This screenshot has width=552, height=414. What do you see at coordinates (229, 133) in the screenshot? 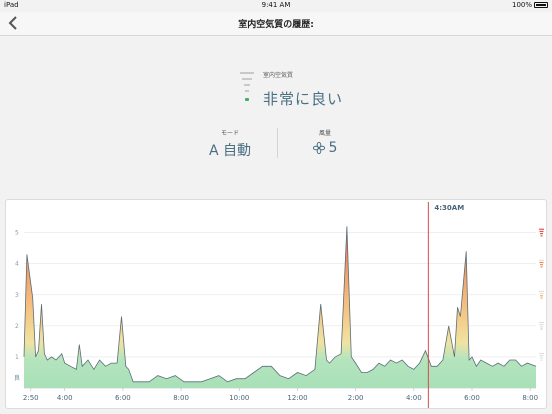
I see `mode-label: モード` at bounding box center [229, 133].